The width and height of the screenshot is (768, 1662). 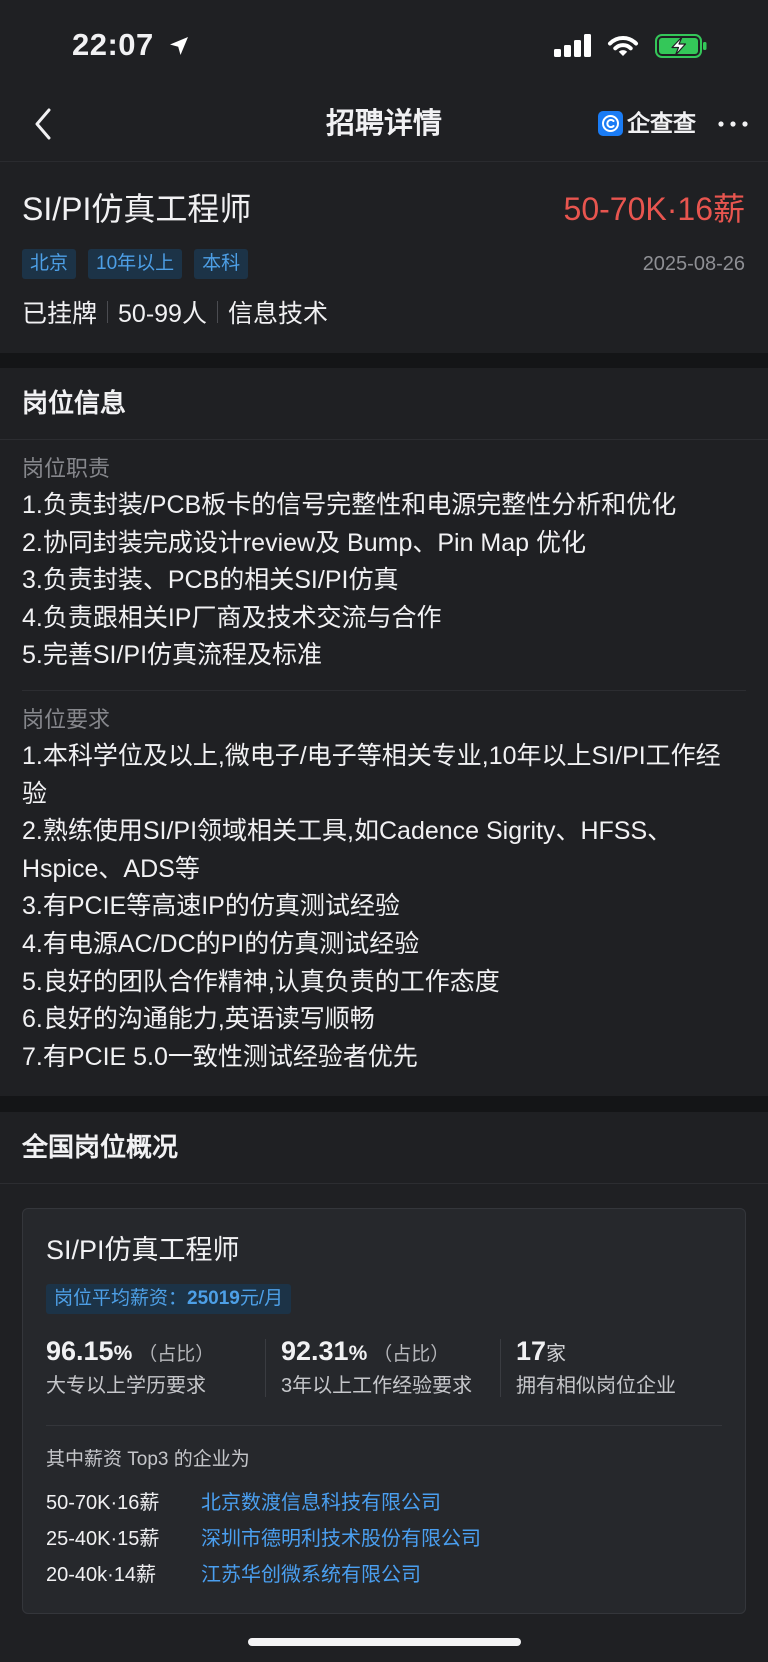 I want to click on company-size: 50-99人, so click(x=162, y=314).